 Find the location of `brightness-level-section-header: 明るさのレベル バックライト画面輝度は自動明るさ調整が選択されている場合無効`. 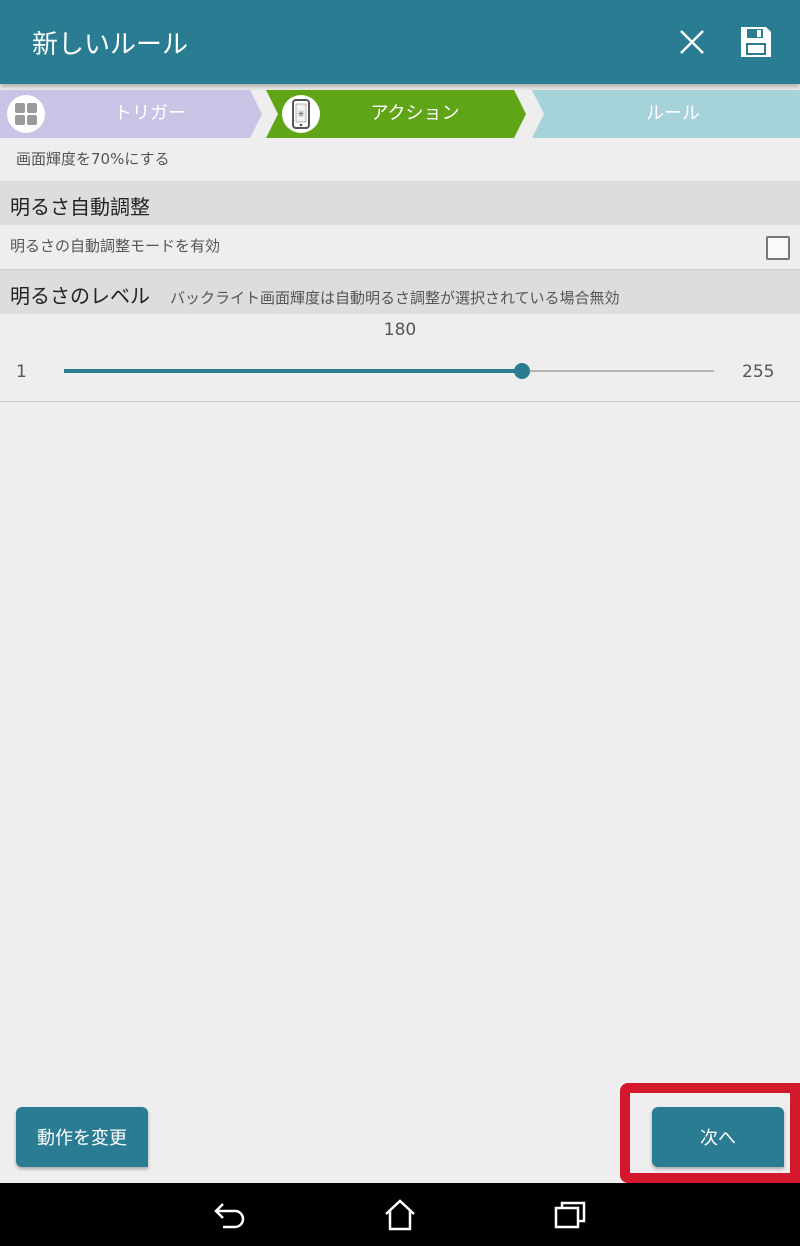

brightness-level-section-header: 明るさのレベル バックライト画面輝度は自動明るさ調整が選択されている場合無効 is located at coordinates (400, 292).